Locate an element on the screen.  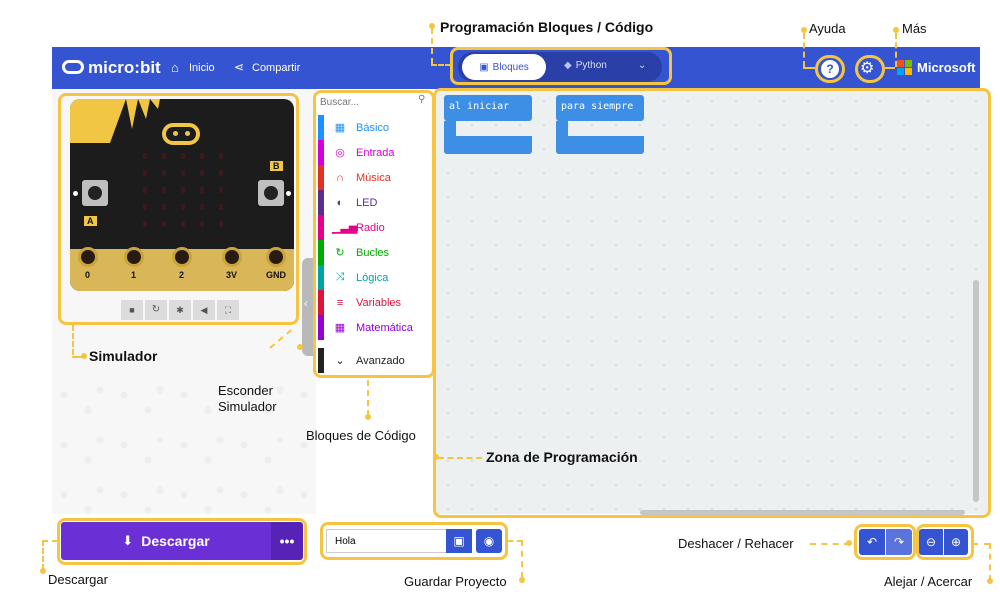
tab-blocks: ▣ Bloques is located at coordinates (504, 67).